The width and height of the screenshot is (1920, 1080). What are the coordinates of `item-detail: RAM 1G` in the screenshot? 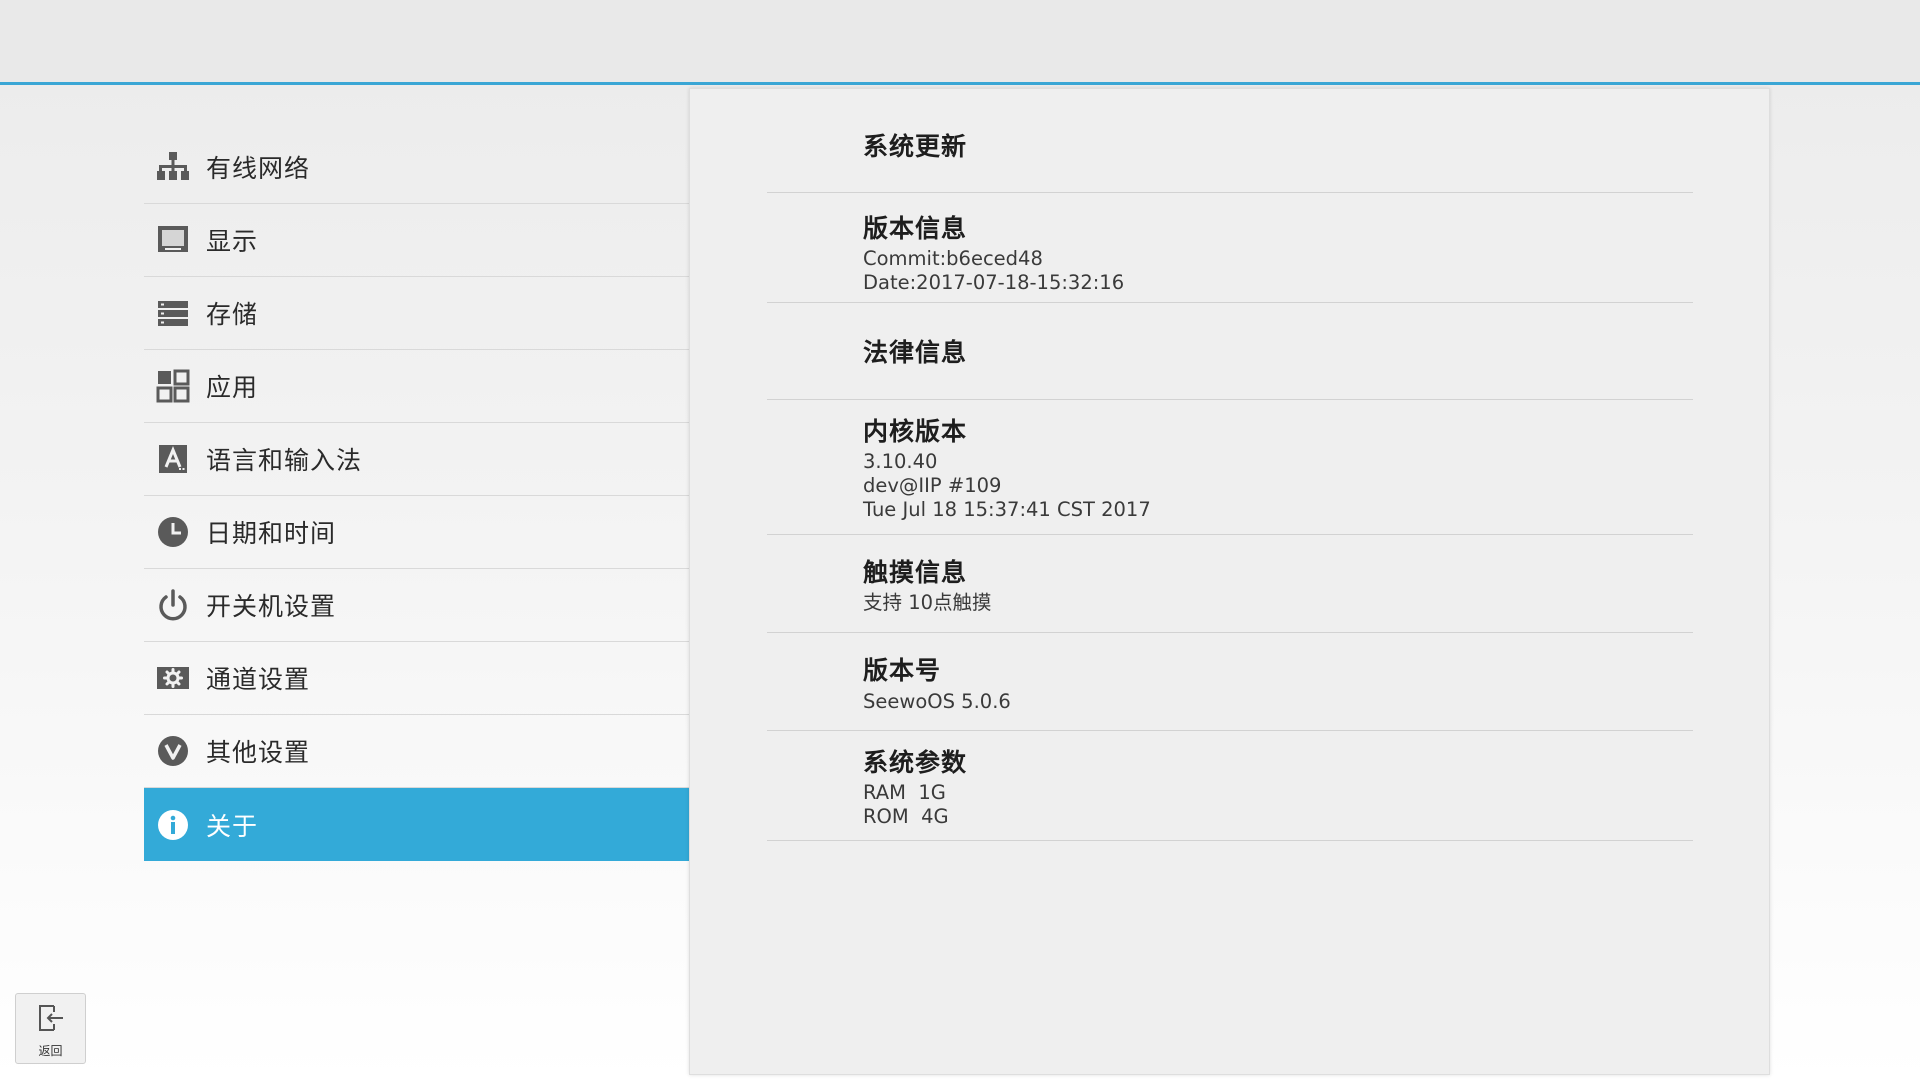 It's located at (904, 792).